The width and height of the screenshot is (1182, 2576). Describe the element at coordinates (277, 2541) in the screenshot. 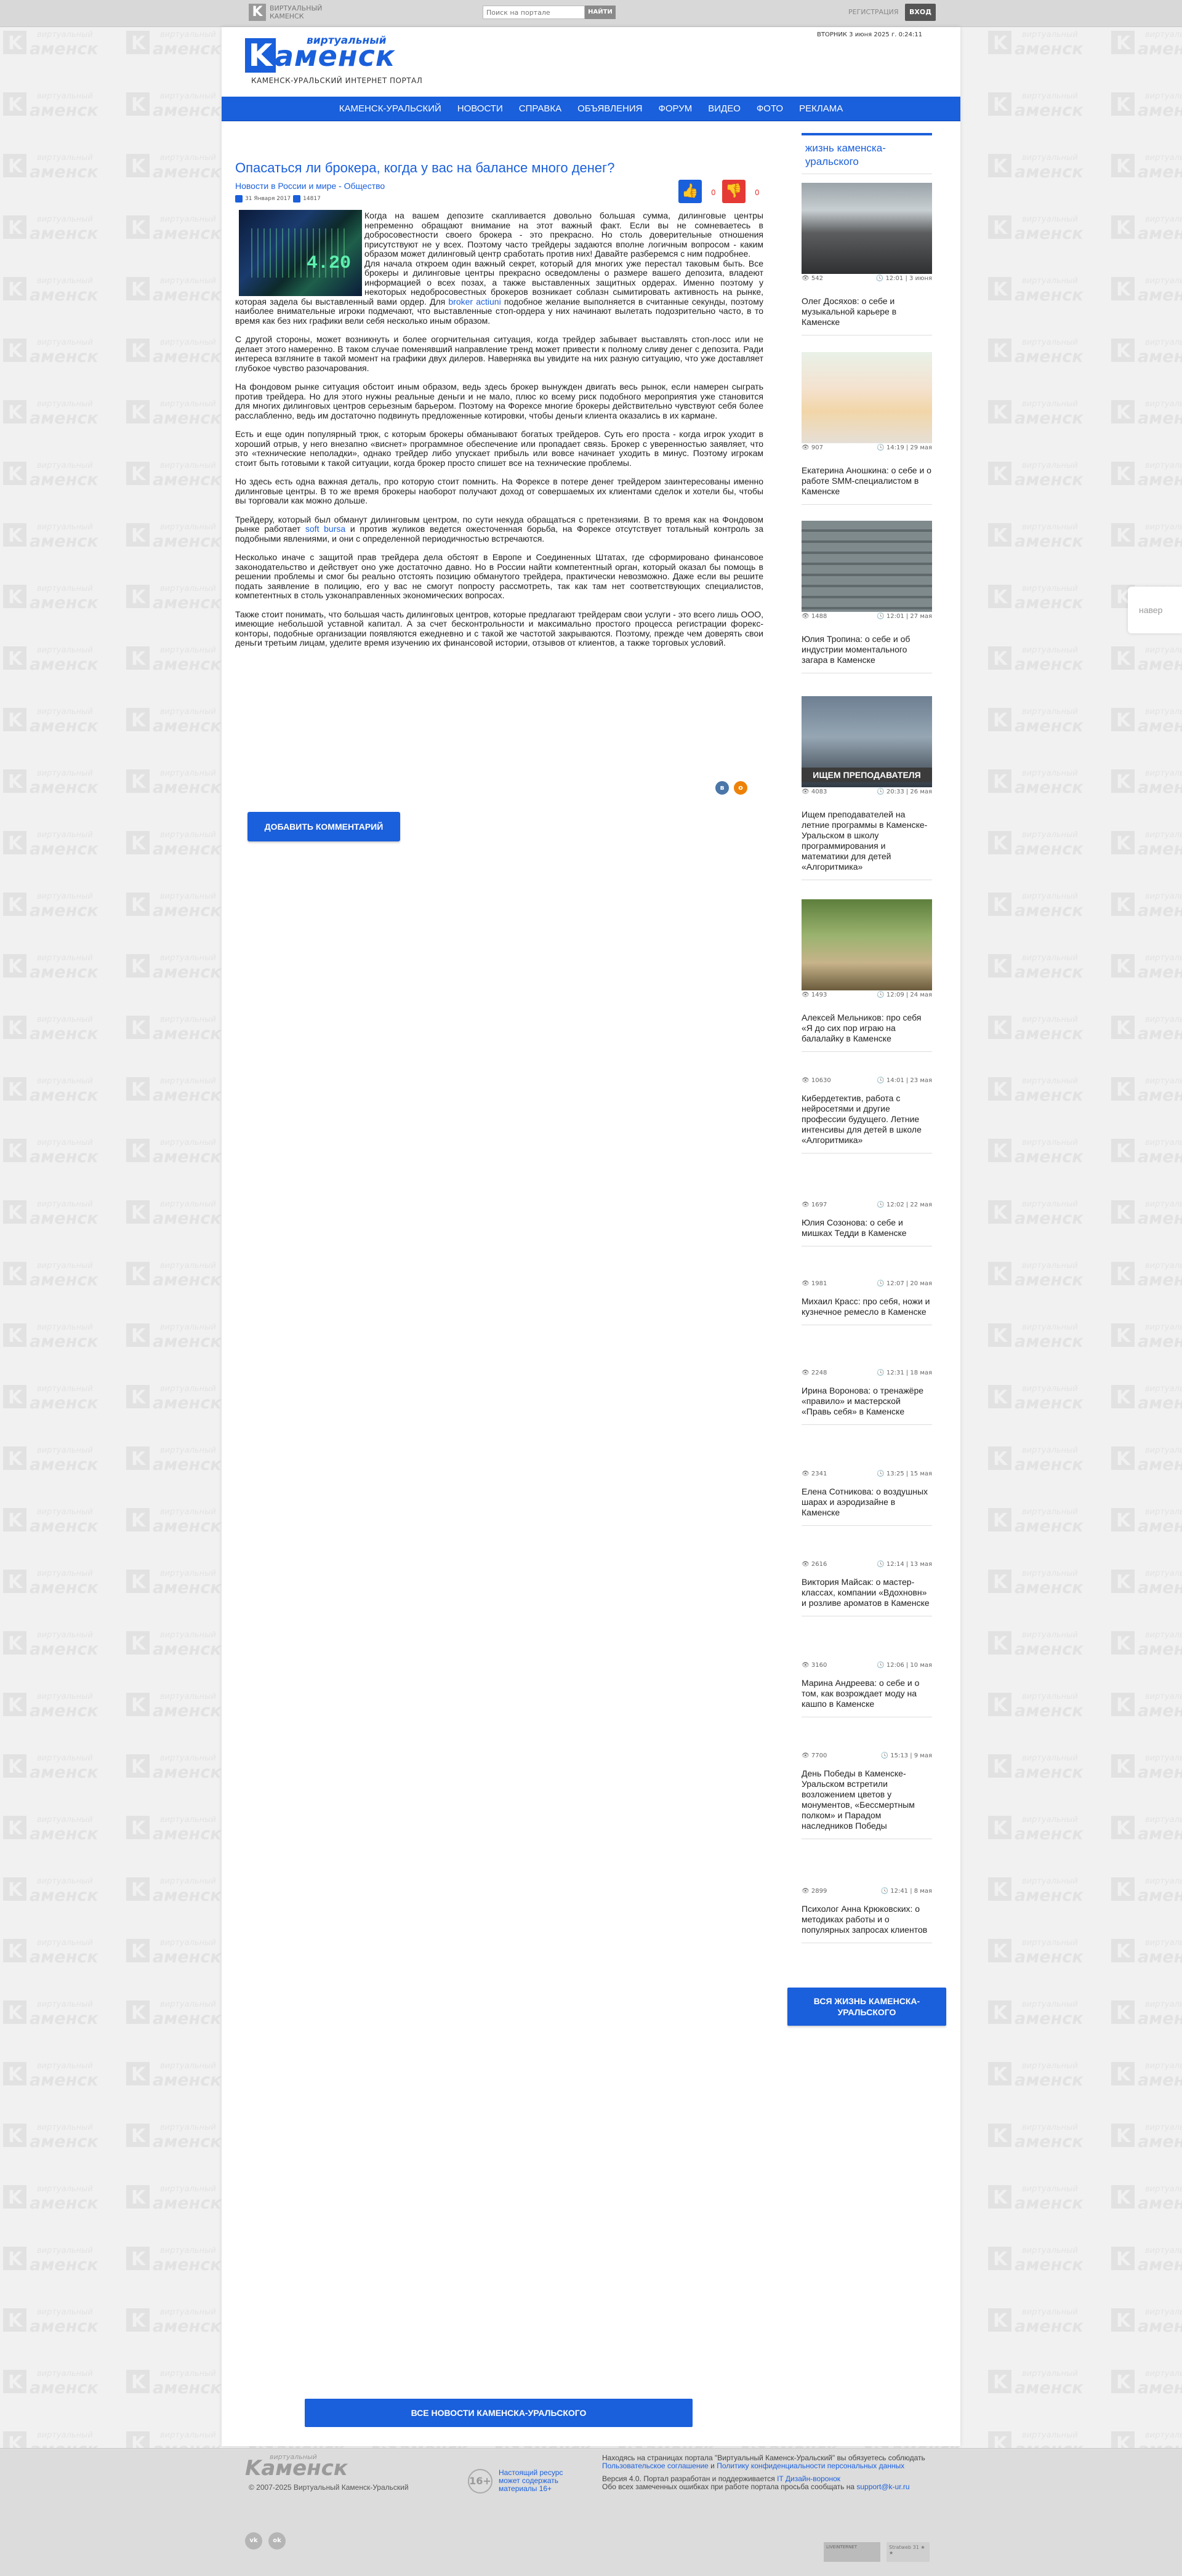

I see `ok-icon: ok` at that location.